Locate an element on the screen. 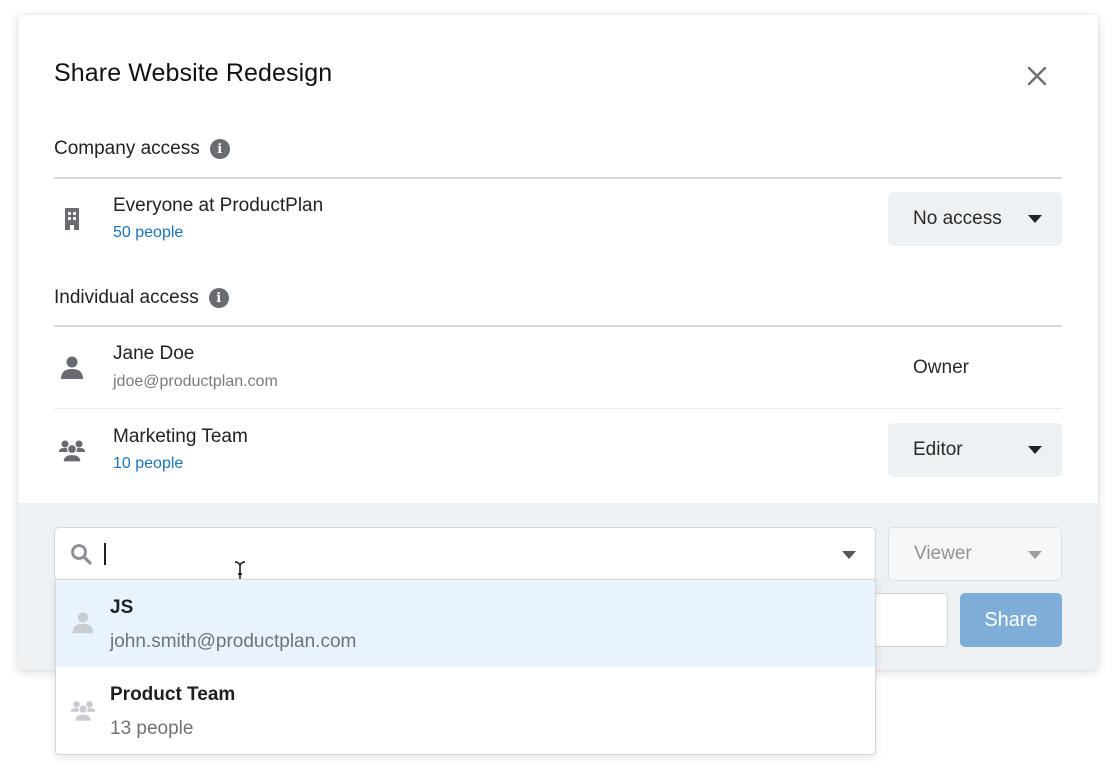 The width and height of the screenshot is (1116, 777). company-access-label: Company access is located at coordinates (127, 148).